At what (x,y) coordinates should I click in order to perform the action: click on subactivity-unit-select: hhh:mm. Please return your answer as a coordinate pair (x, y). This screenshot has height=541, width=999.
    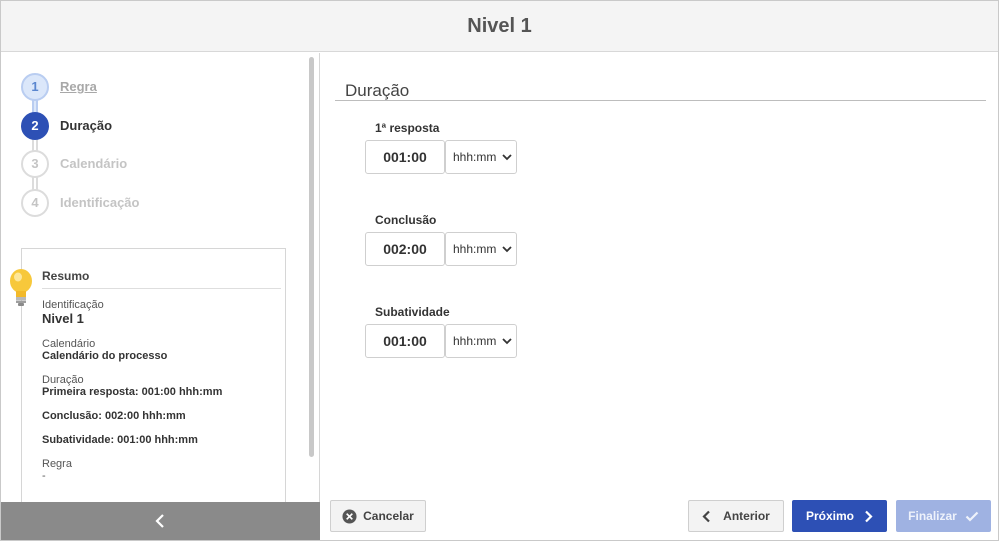
    Looking at the image, I should click on (481, 341).